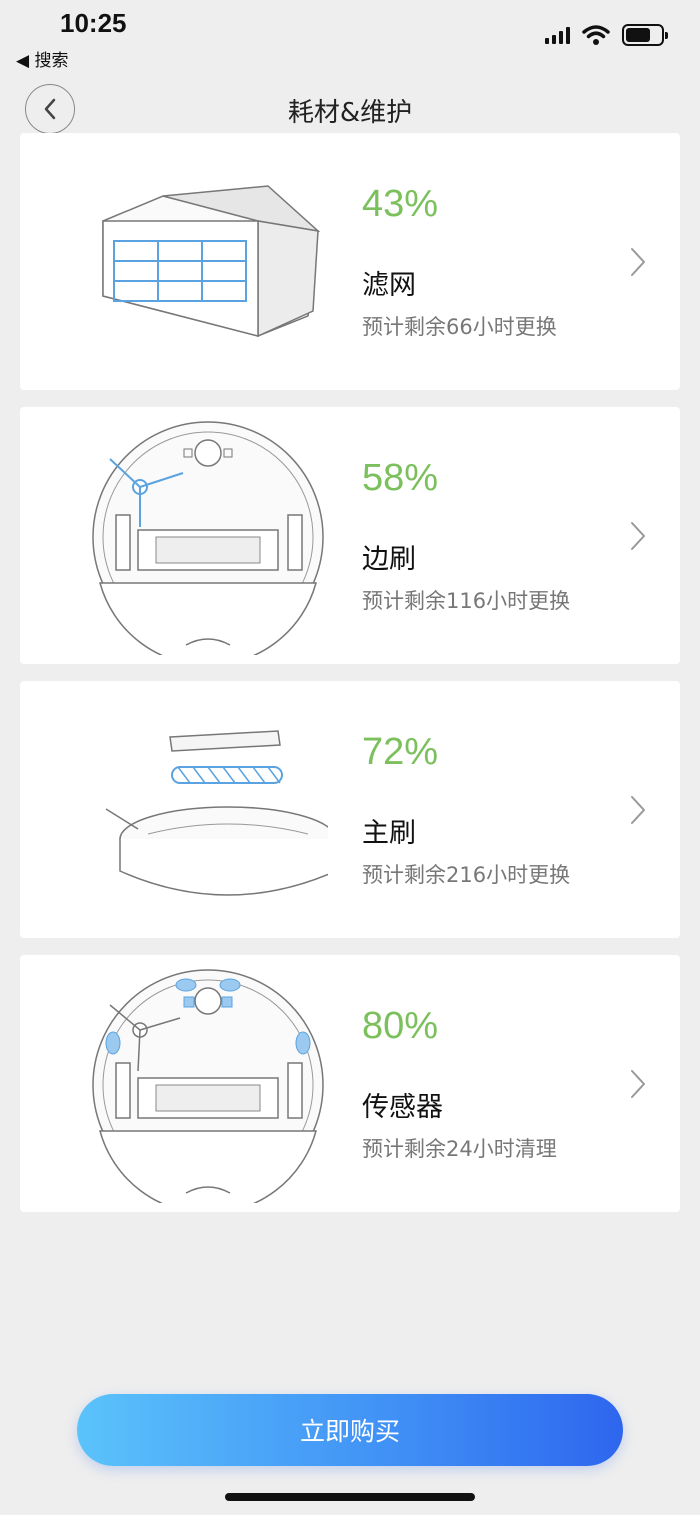  Describe the element at coordinates (350, 1497) in the screenshot. I see `home-indicator` at that location.